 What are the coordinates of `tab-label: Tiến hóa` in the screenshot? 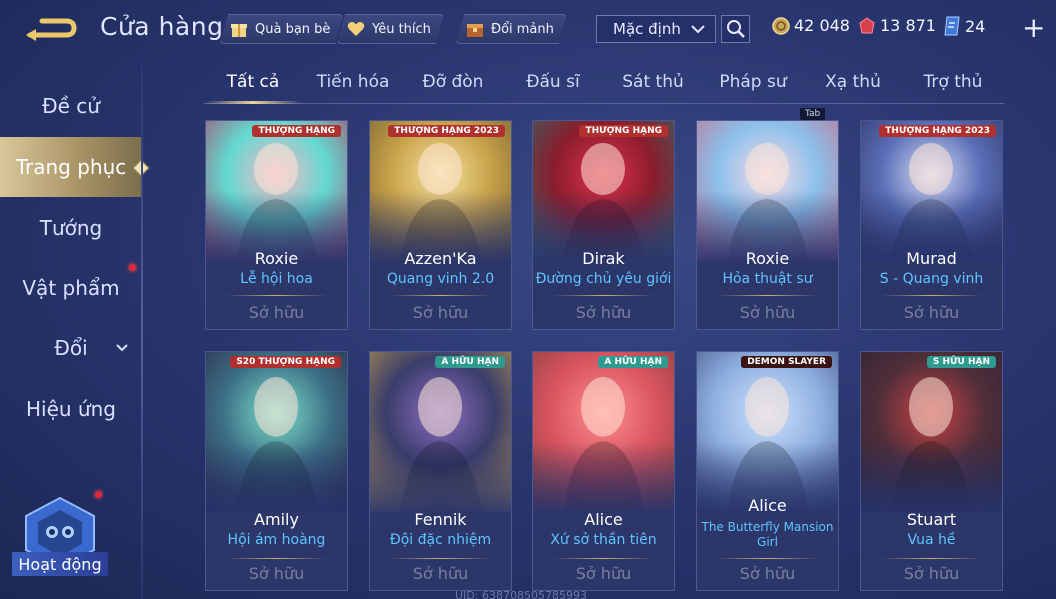 It's located at (353, 82).